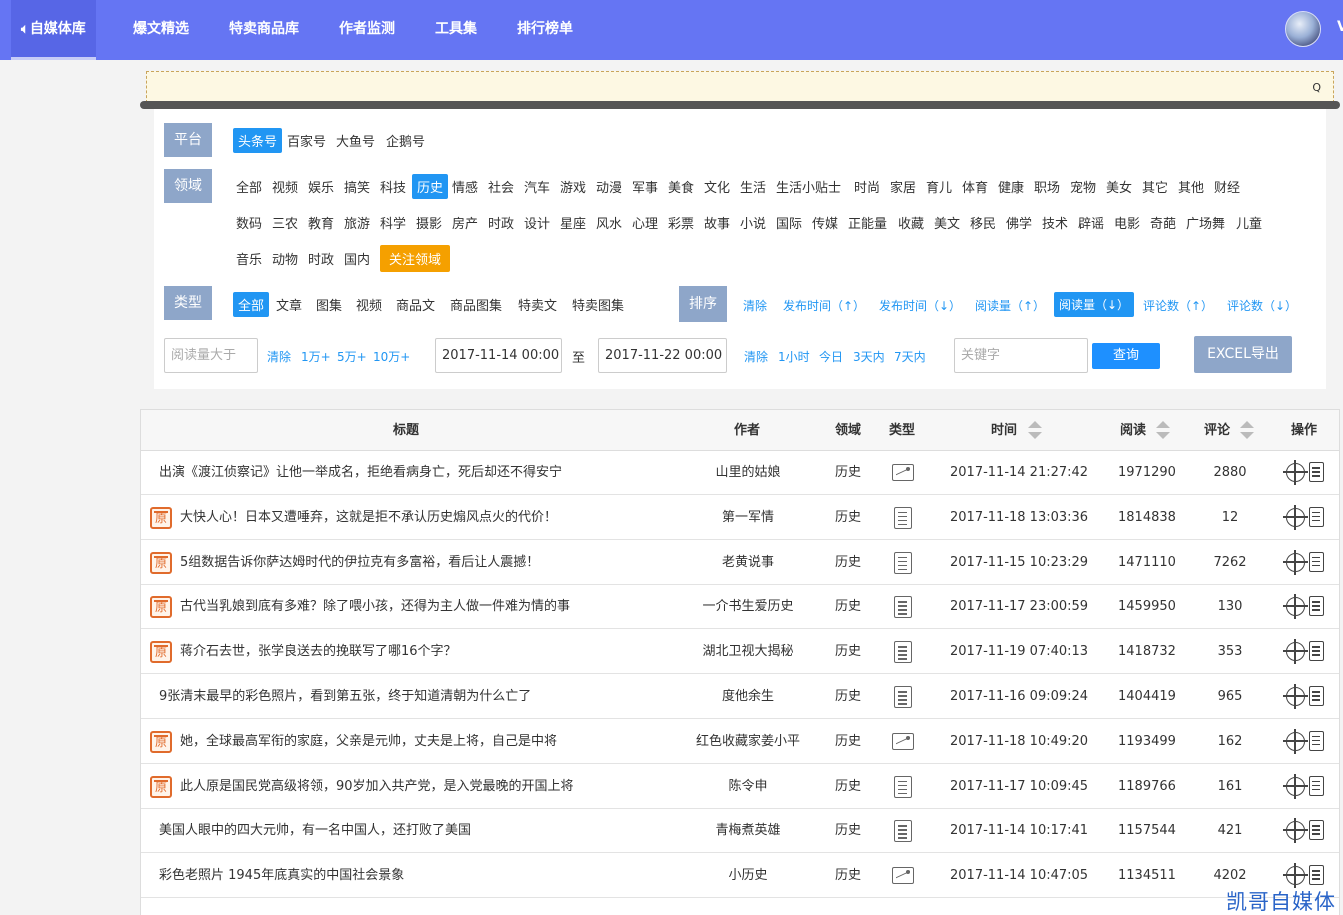  I want to click on domain-option: 全部, so click(249, 186).